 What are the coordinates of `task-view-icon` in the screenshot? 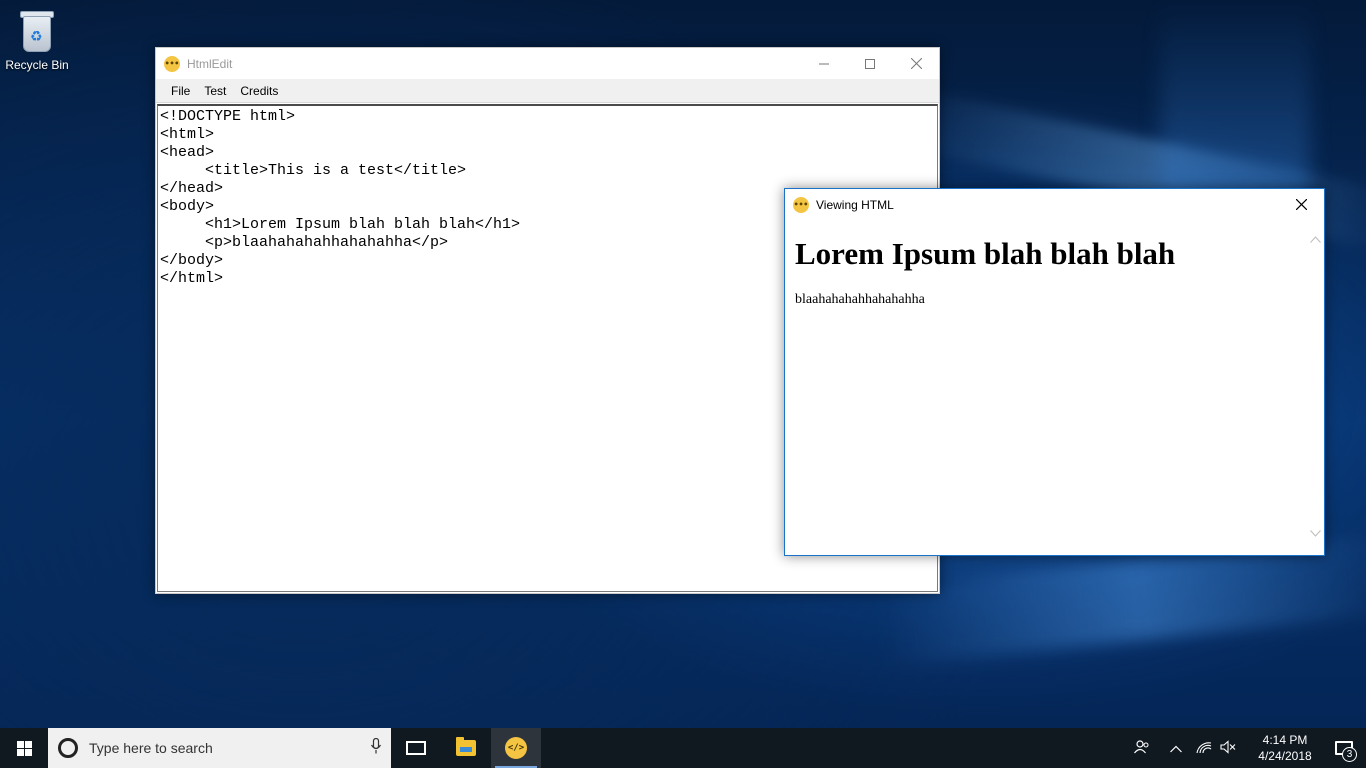 It's located at (416, 748).